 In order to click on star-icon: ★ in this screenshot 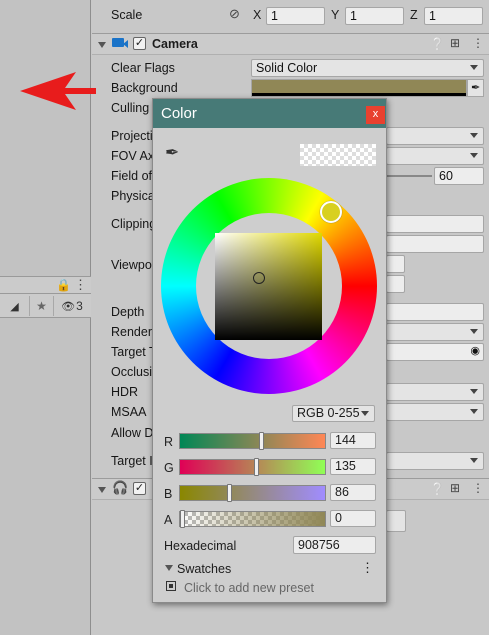, I will do `click(41, 306)`.